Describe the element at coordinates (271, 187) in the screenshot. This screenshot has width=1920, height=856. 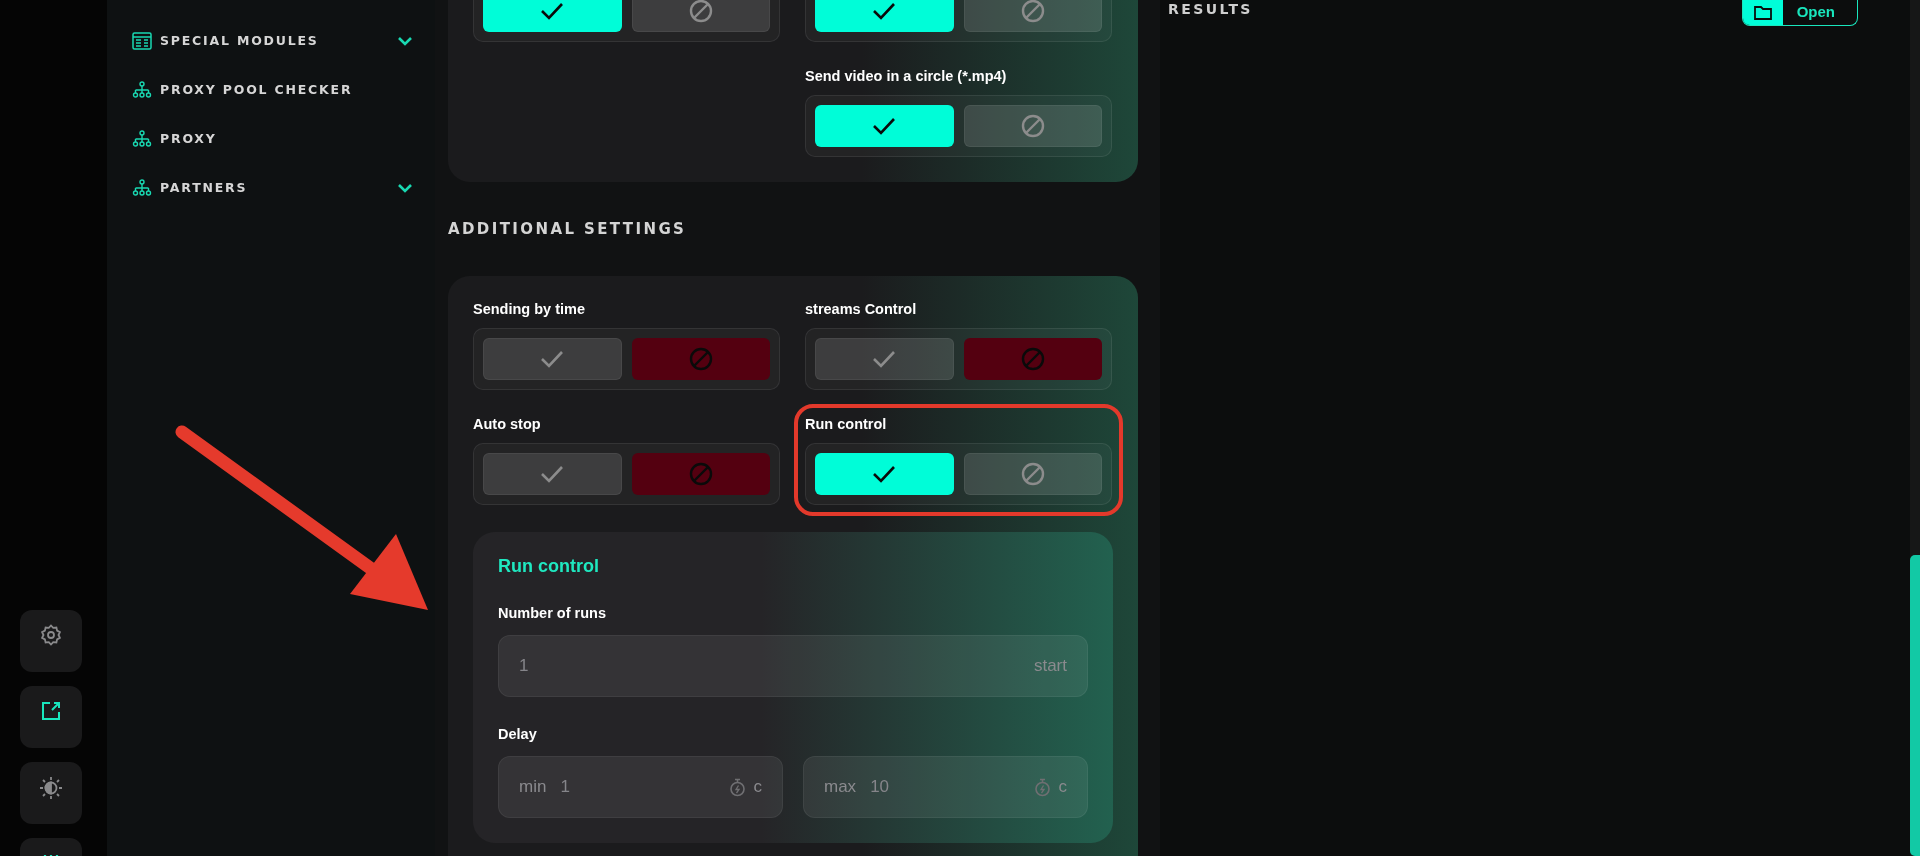
I see `sidebar-item: PARTNERS` at that location.